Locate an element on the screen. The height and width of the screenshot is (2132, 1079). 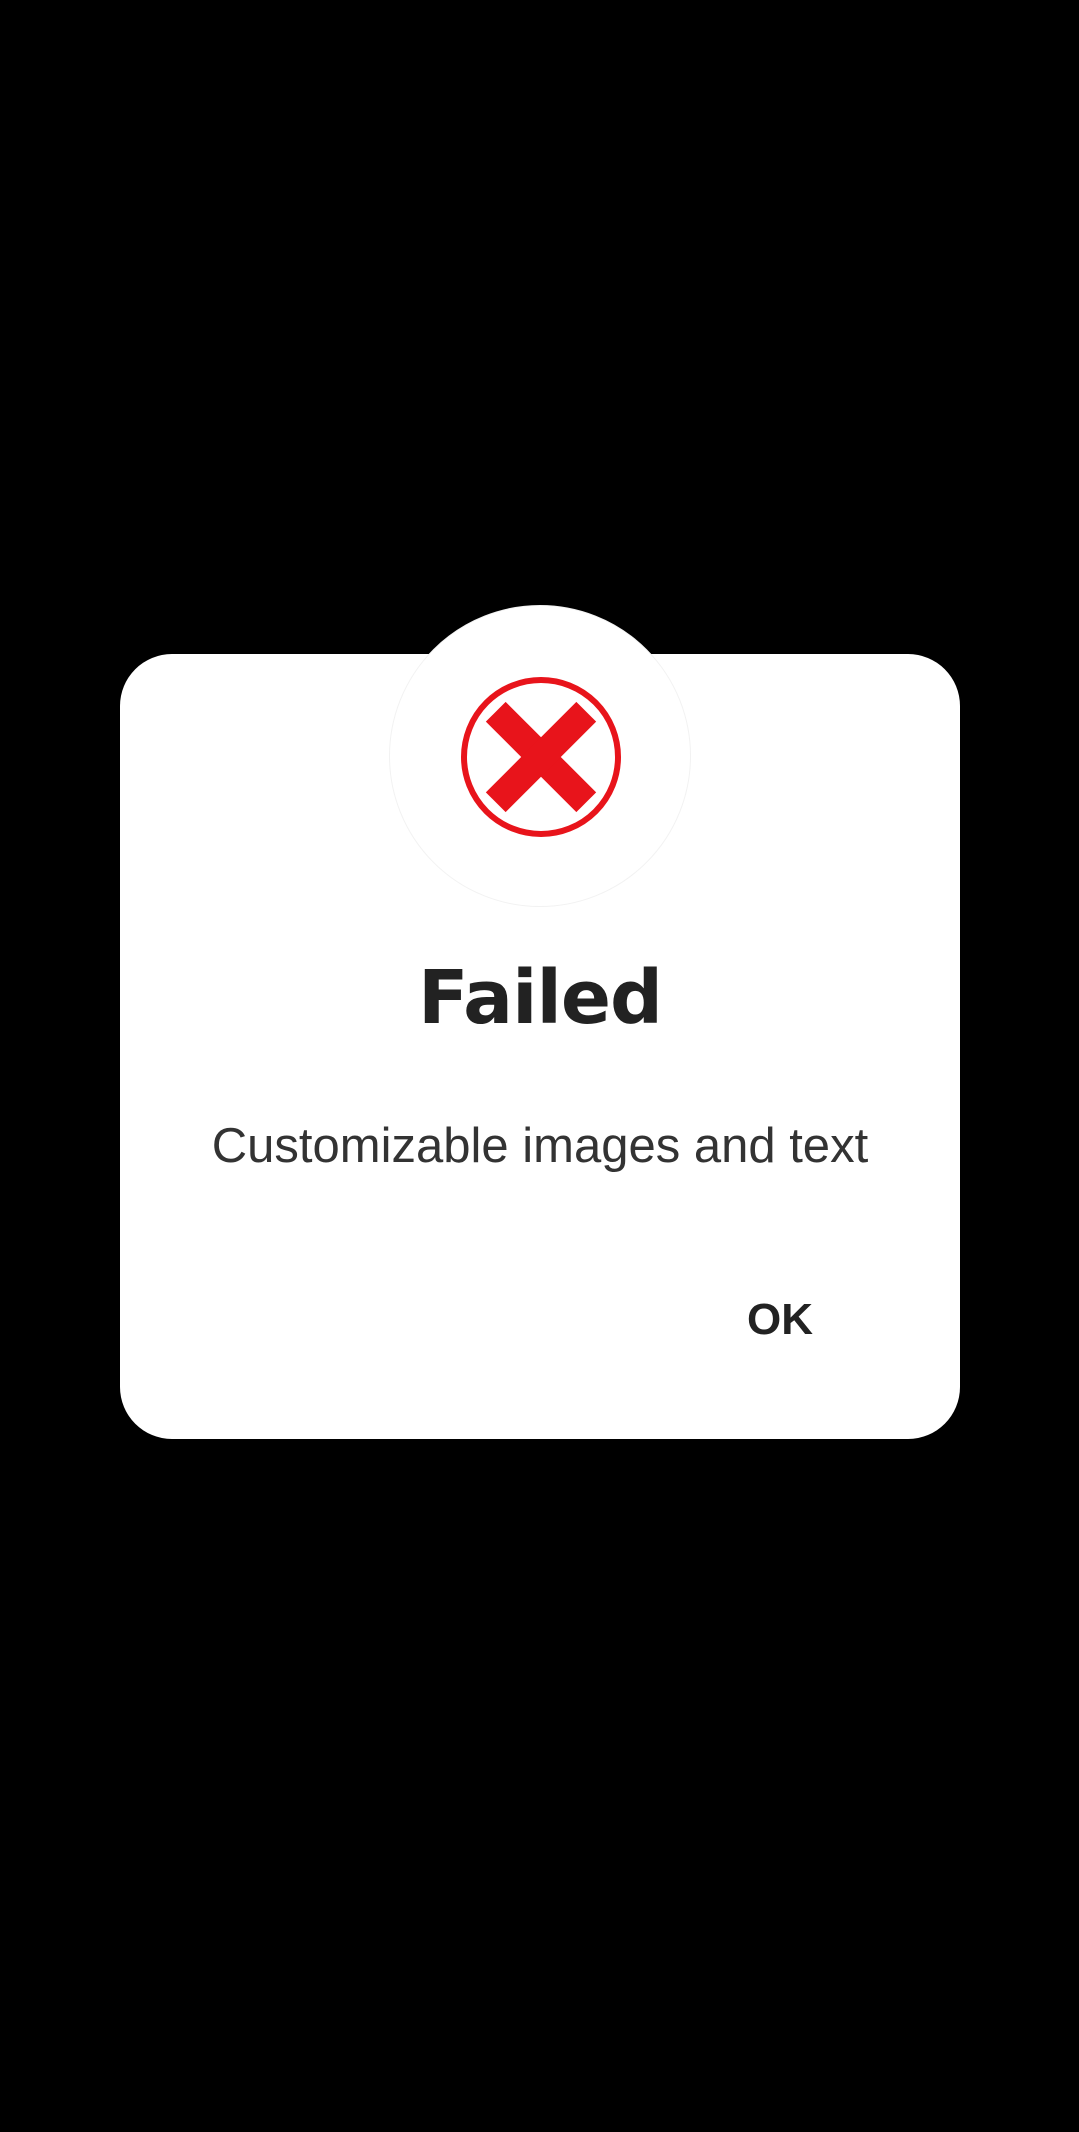
dialog-message: Customizable images and text is located at coordinates (540, 1146).